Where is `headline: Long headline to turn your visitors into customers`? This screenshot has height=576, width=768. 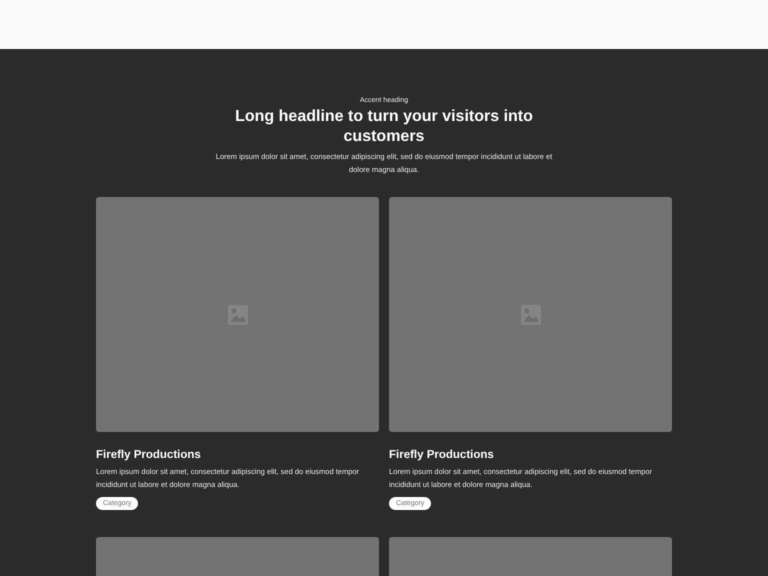 headline: Long headline to turn your visitors into customers is located at coordinates (384, 127).